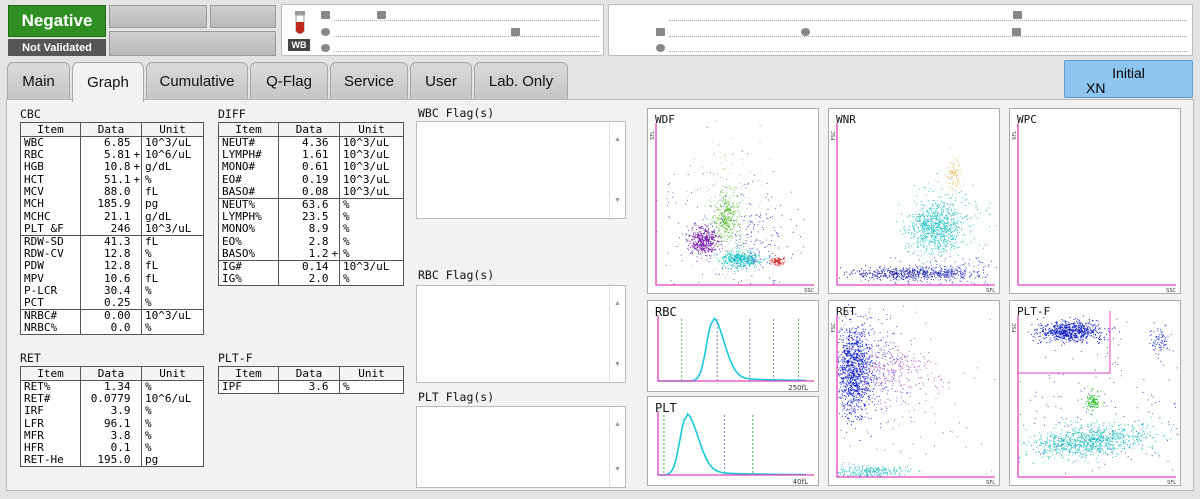 This screenshot has height=499, width=1200. What do you see at coordinates (369, 80) in the screenshot?
I see `tab-service: Service` at bounding box center [369, 80].